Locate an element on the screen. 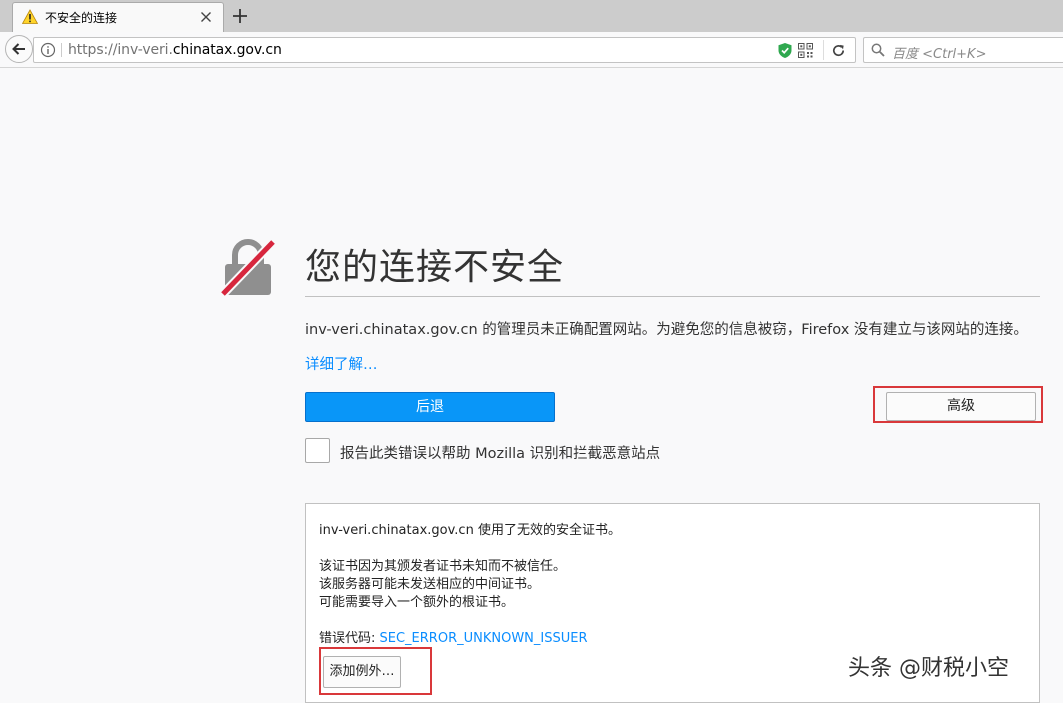 The image size is (1063, 703). page-title: 您的连接不安全 is located at coordinates (435, 267).